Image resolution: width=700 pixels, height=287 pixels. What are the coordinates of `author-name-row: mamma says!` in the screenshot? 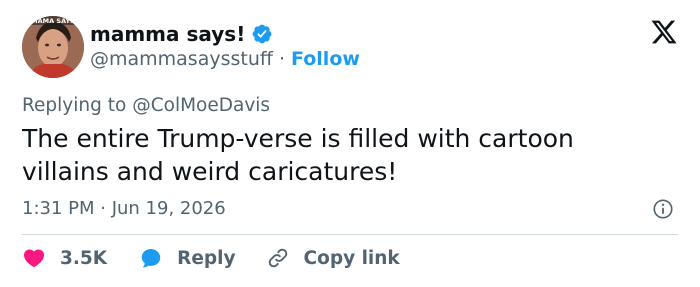 It's located at (181, 34).